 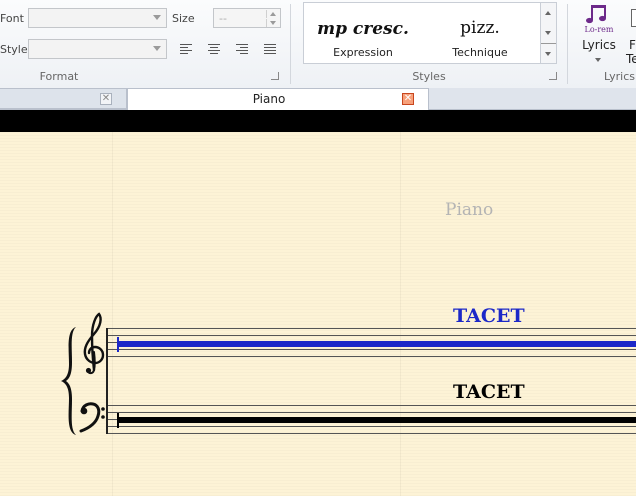 I want to click on brace-icon, so click(x=68, y=381).